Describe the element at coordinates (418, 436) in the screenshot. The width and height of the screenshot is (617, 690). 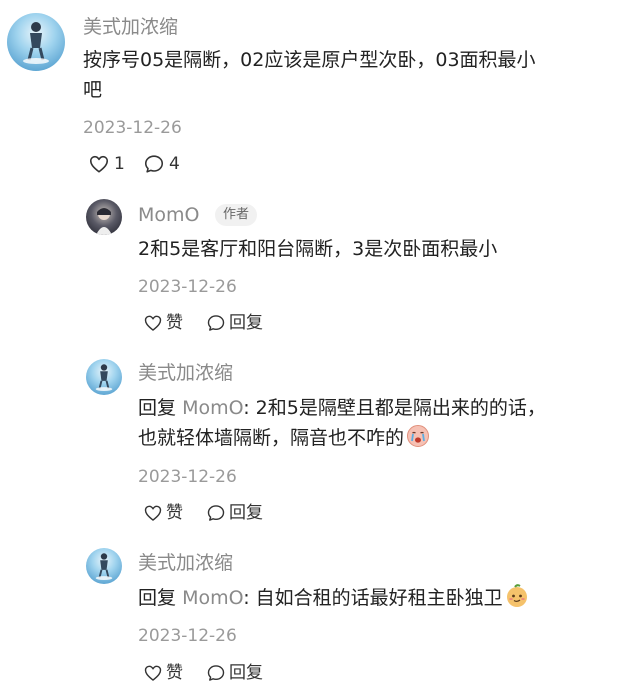
I see `crying-face-emoji` at that location.